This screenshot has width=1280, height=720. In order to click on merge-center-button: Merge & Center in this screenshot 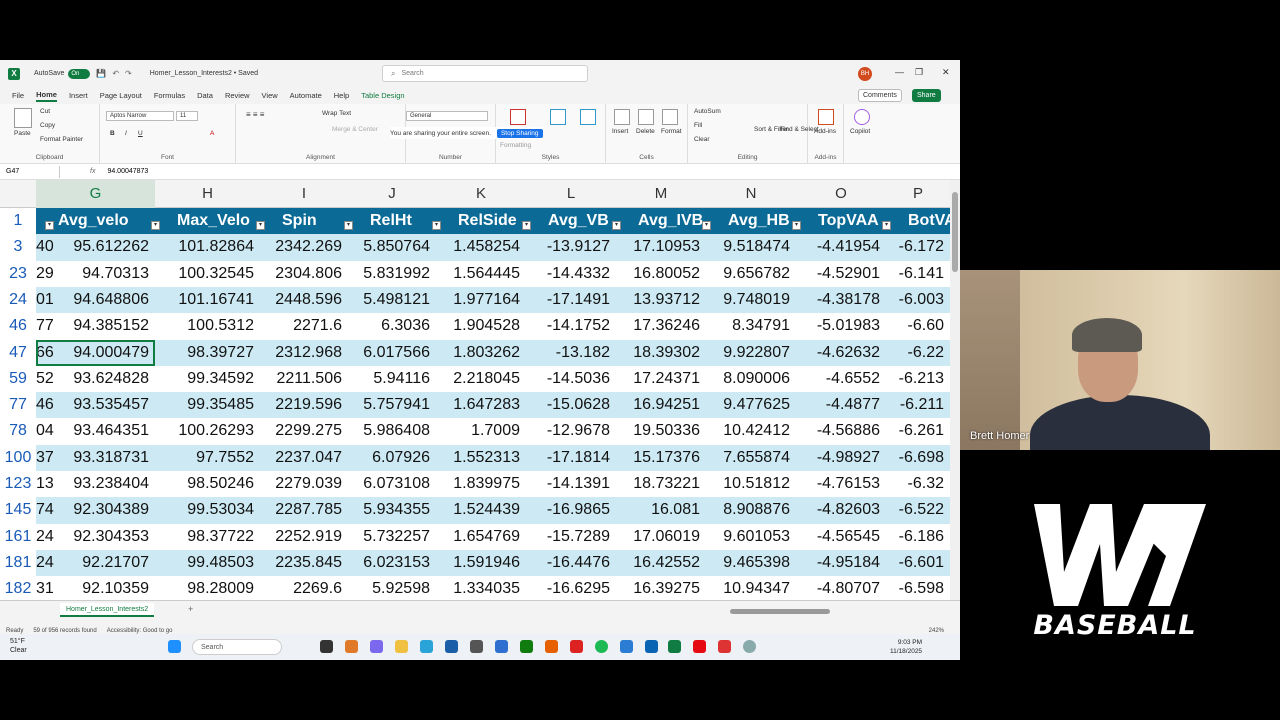, I will do `click(355, 129)`.